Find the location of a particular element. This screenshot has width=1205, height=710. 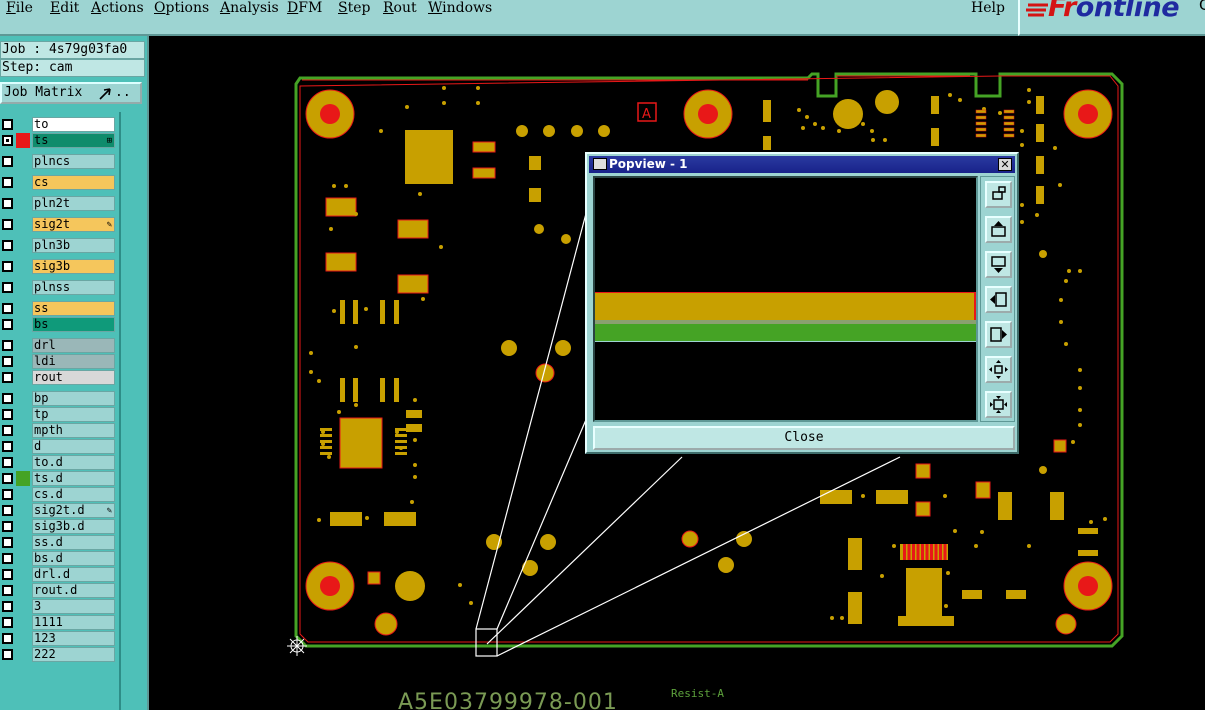

layer-row-mpth: mpth is located at coordinates (60, 430).